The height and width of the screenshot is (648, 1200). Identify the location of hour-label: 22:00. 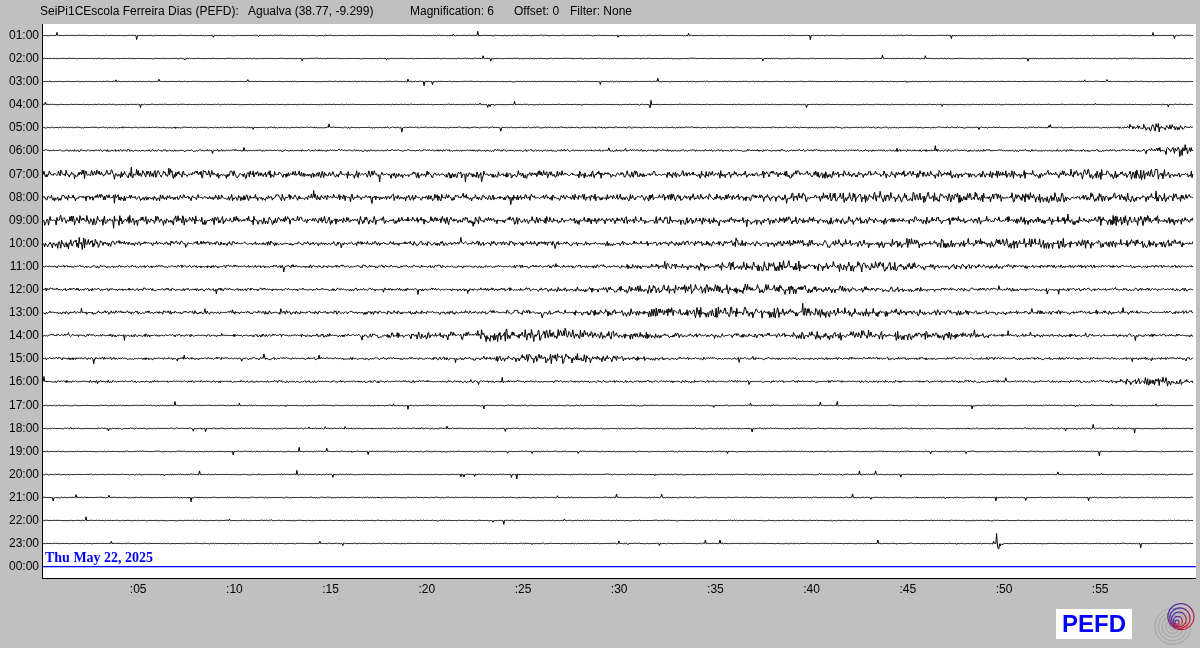
(23, 520).